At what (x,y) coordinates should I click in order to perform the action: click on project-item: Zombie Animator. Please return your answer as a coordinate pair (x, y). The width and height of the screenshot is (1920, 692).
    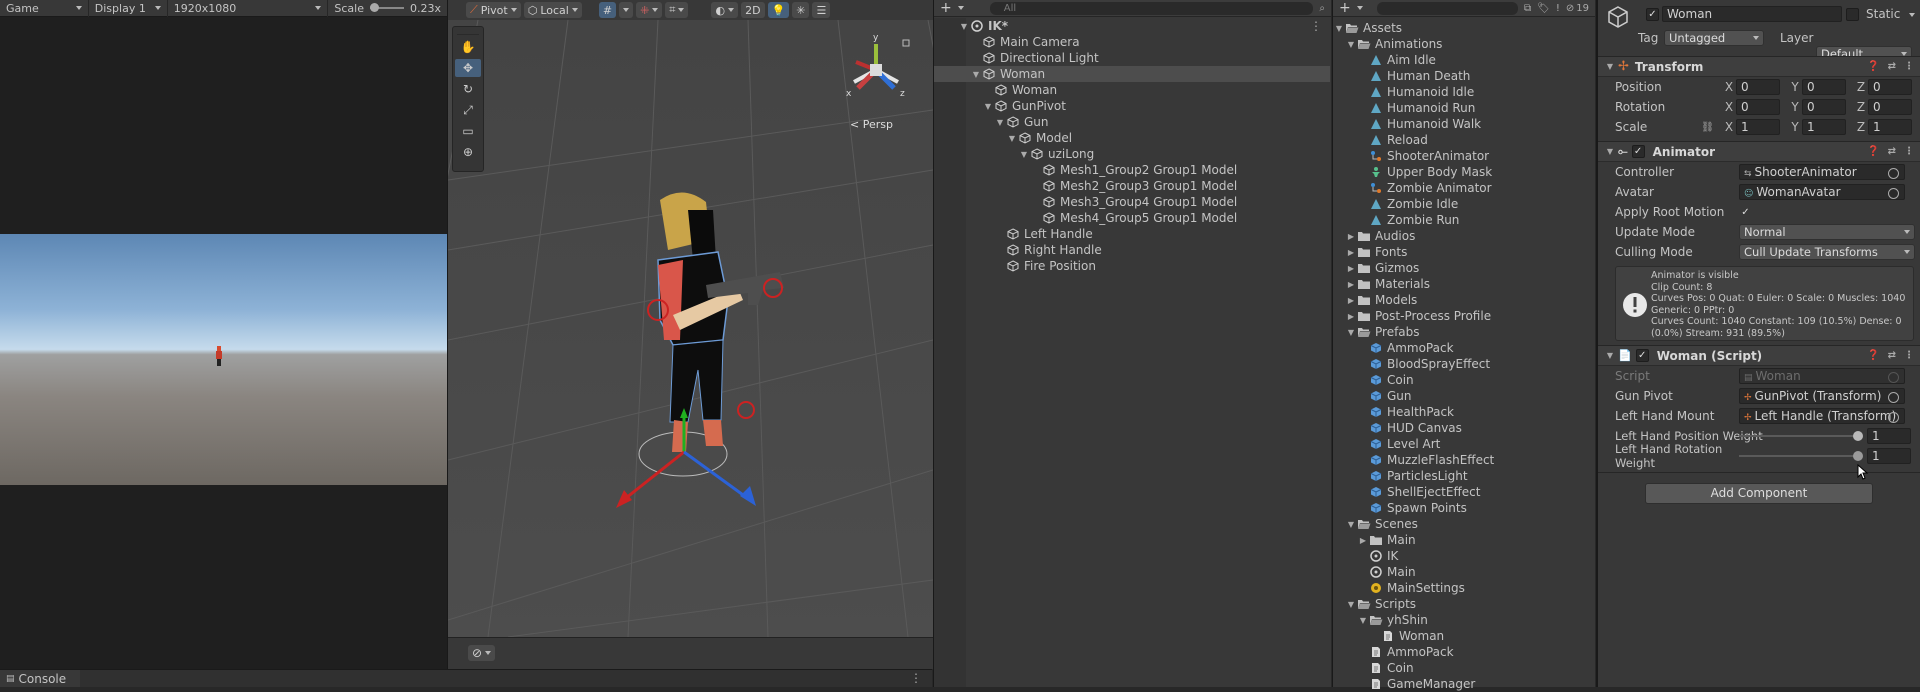
    Looking at the image, I should click on (1463, 188).